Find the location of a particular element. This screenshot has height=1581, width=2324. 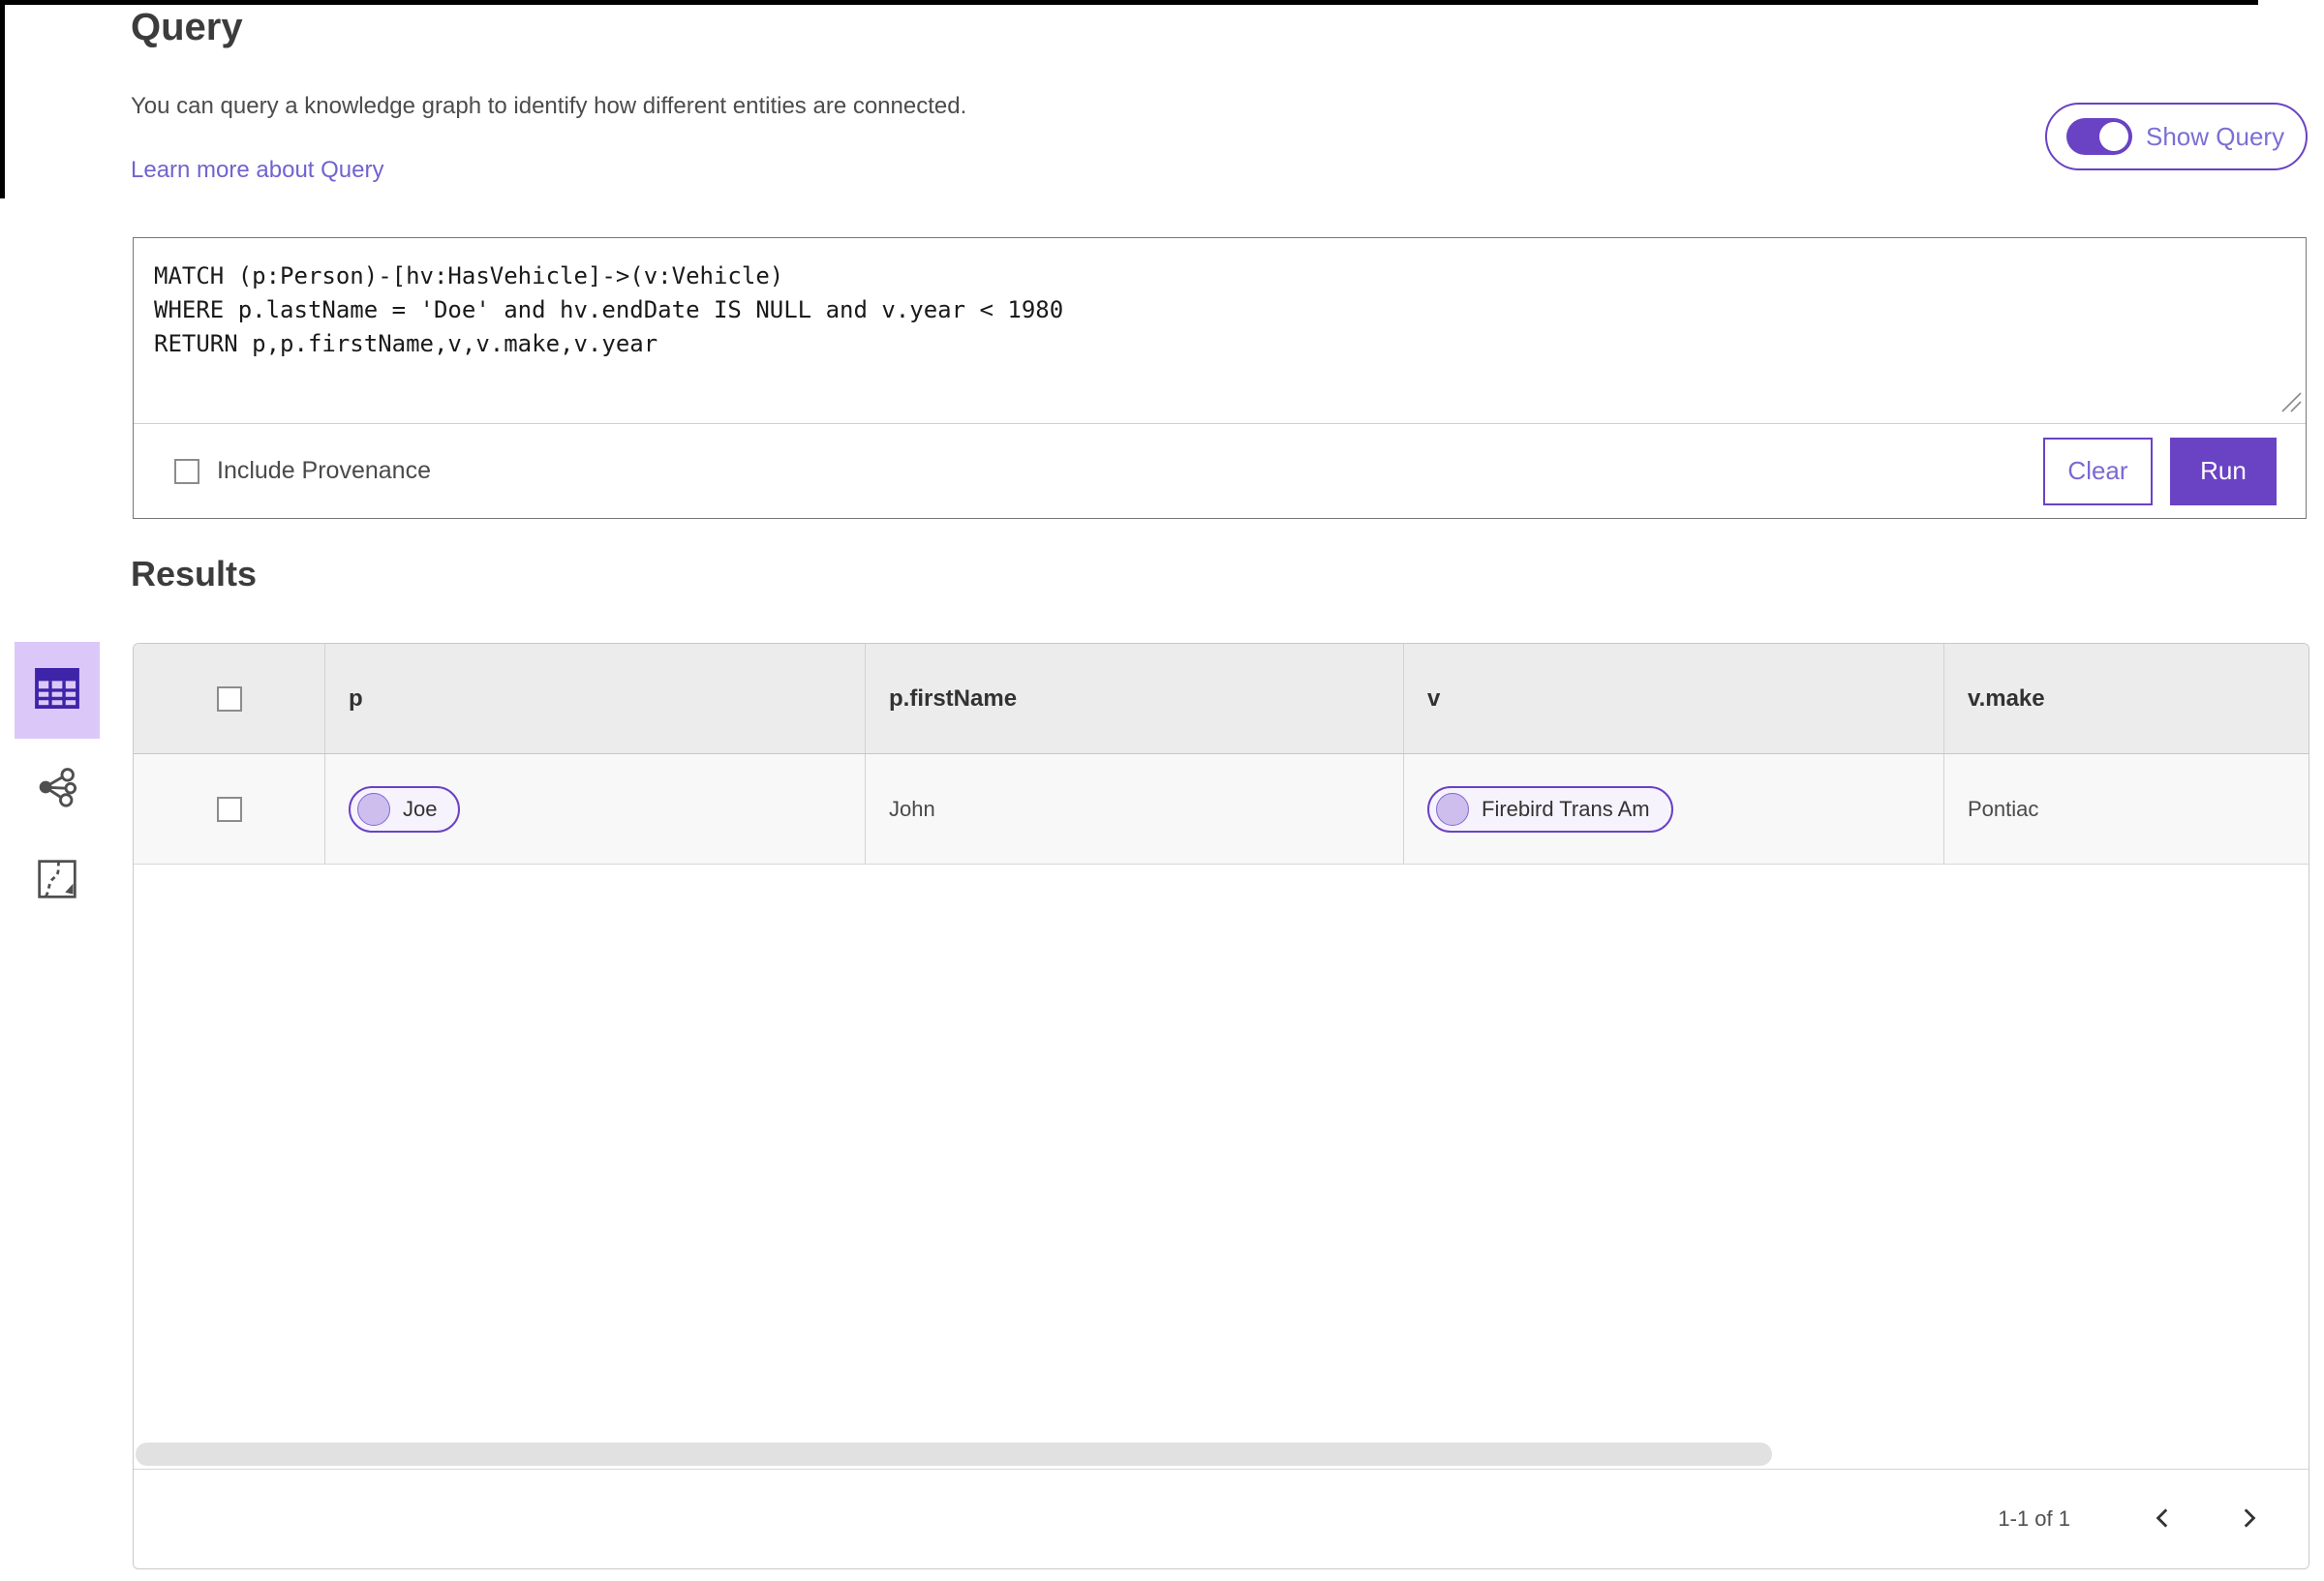

horizontal-scrollbar is located at coordinates (1221, 1455).